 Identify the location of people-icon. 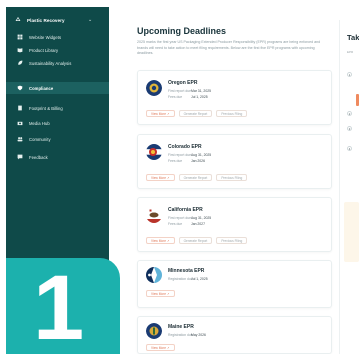
(20, 139).